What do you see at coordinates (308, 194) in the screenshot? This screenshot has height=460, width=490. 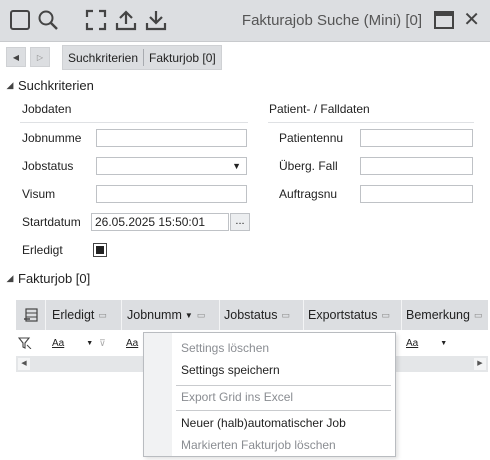 I see `auftragsnummer-label: Auftragsnu` at bounding box center [308, 194].